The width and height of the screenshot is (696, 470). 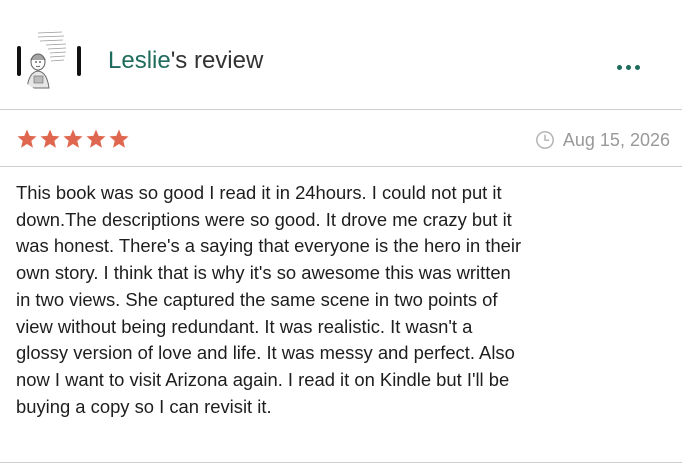 I want to click on review-date: Aug 15, 2026, so click(x=602, y=140).